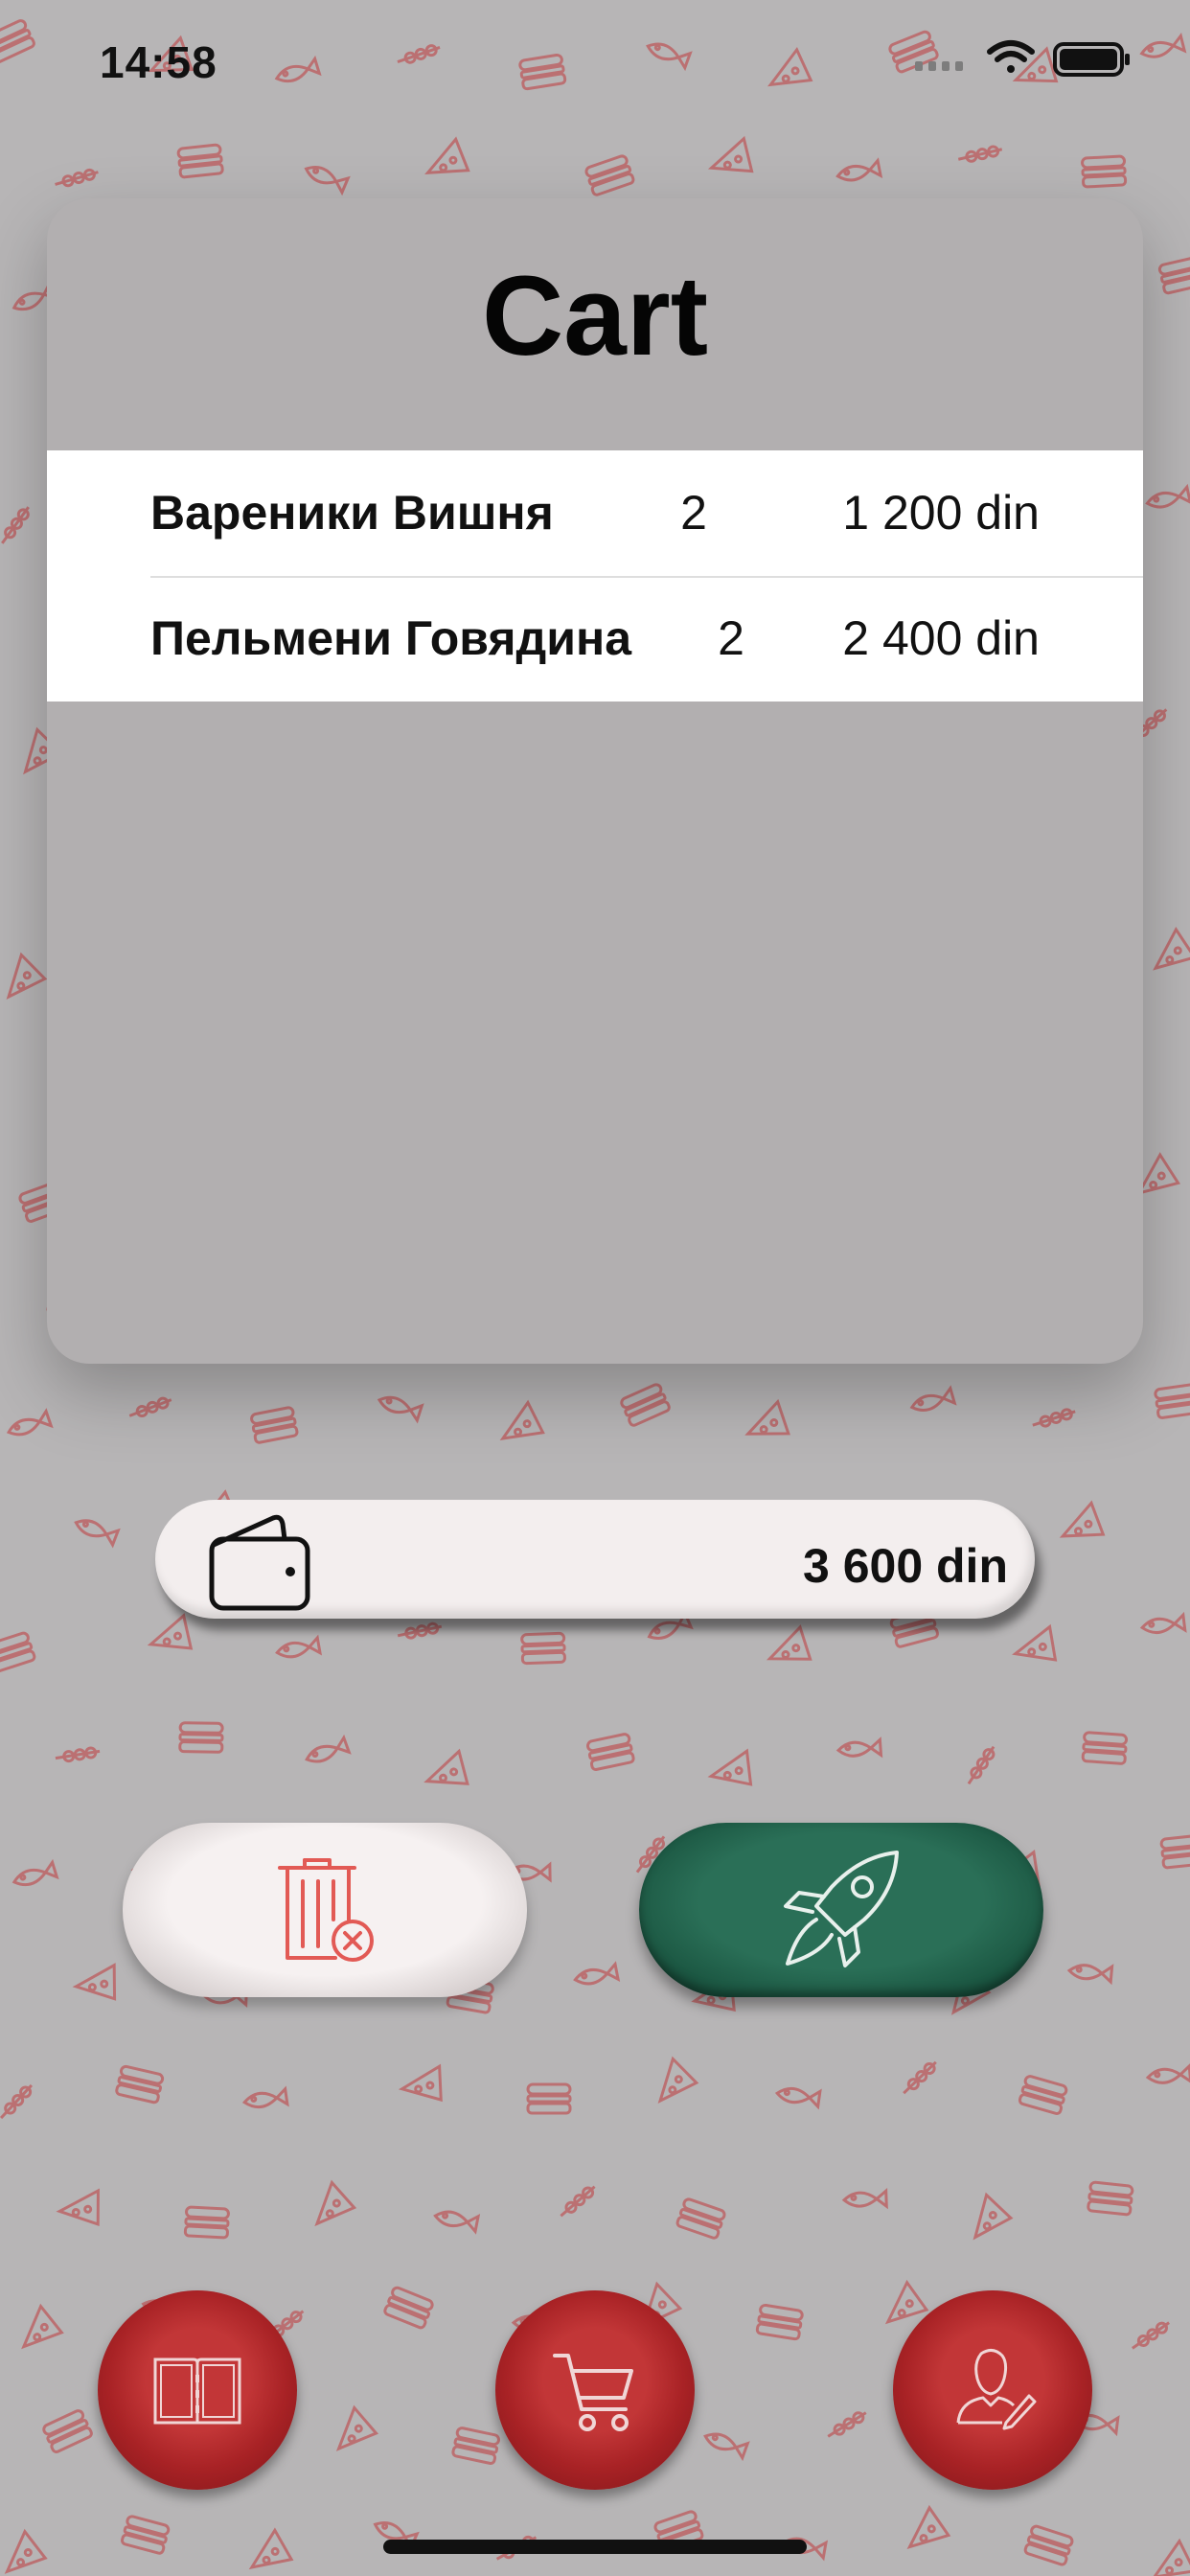  I want to click on item-price: 1 200 din, so click(941, 513).